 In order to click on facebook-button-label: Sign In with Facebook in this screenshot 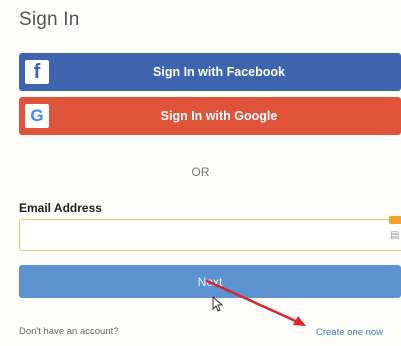, I will do `click(219, 72)`.